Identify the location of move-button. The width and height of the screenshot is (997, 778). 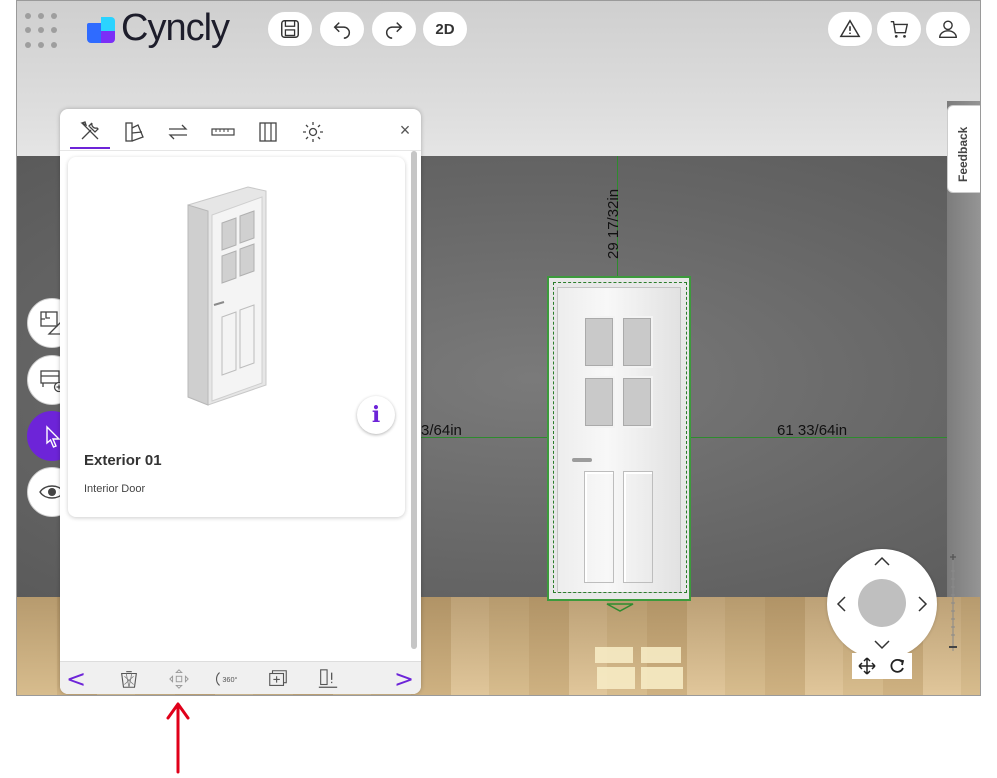
(179, 679).